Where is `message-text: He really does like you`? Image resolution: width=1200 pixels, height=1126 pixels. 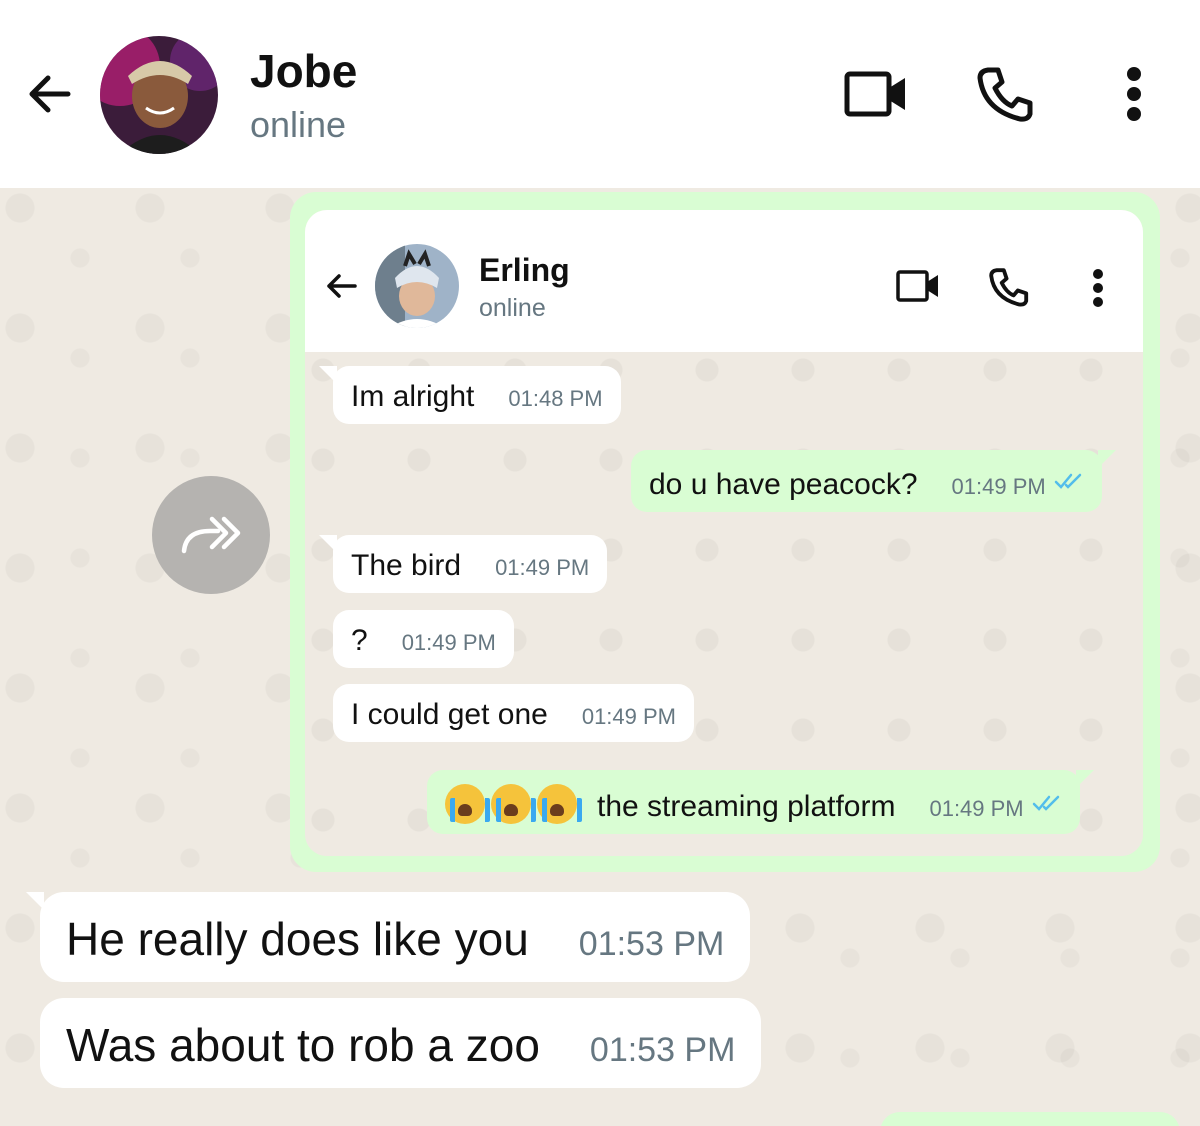
message-text: He really does like you is located at coordinates (297, 939).